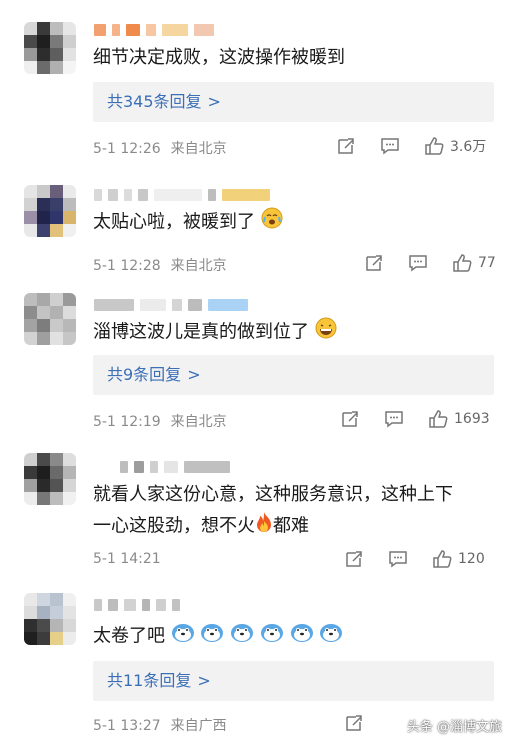  I want to click on like-count: 1693, so click(472, 419).